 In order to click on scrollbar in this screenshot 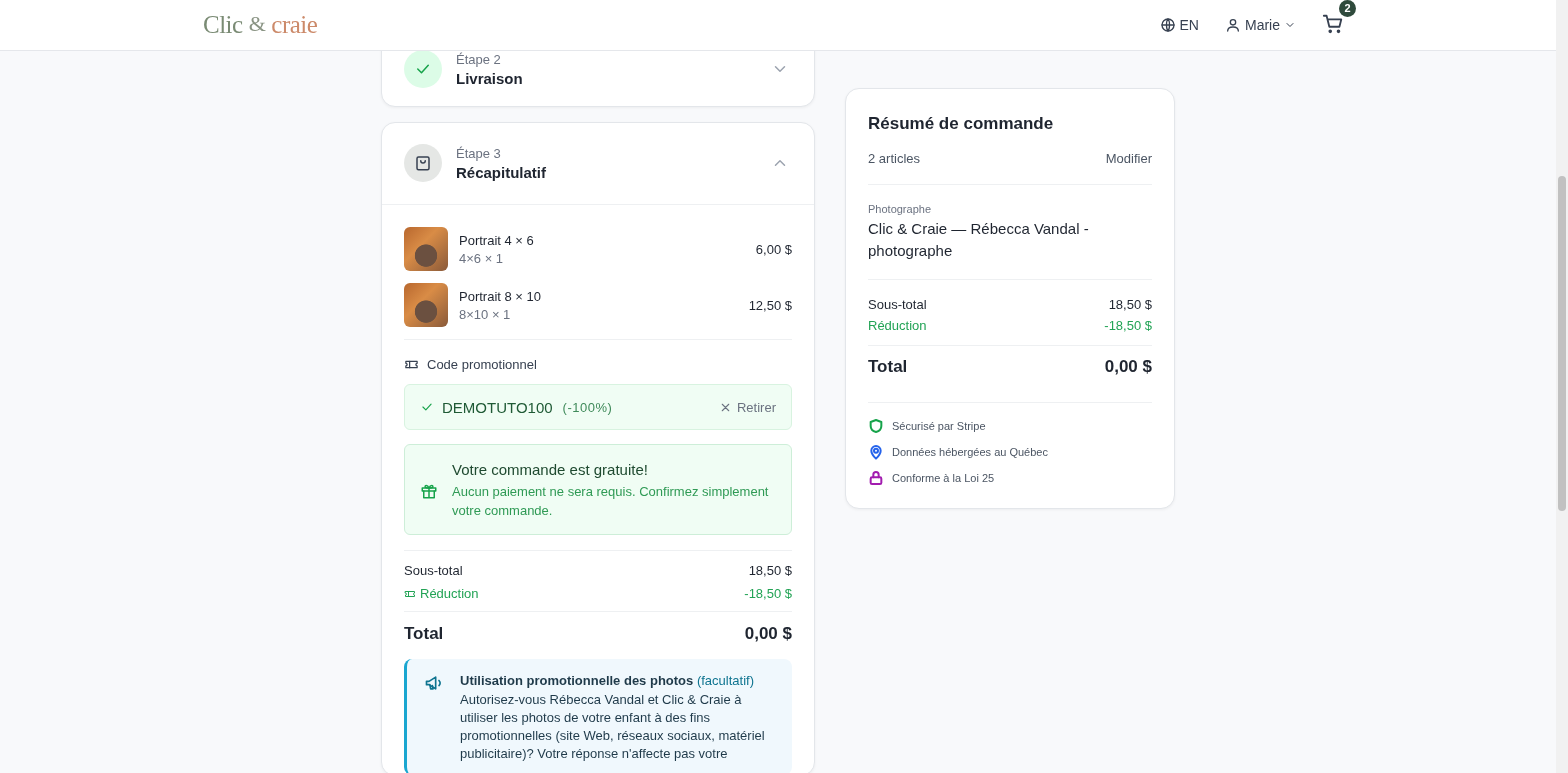, I will do `click(1562, 386)`.